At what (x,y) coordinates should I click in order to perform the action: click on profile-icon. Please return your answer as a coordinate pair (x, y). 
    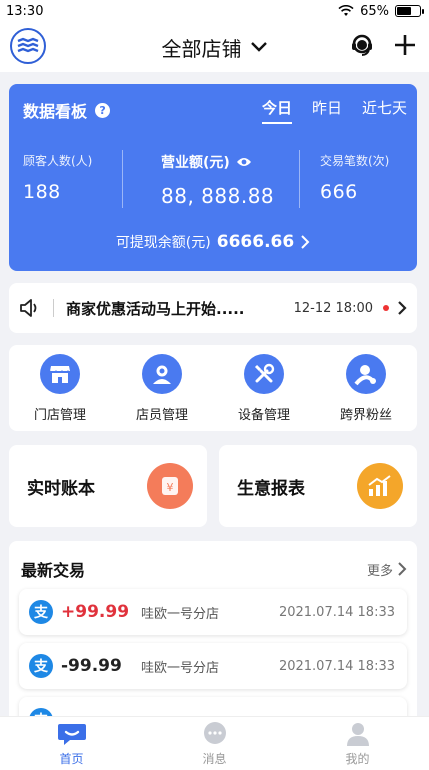
    Looking at the image, I should click on (357, 734).